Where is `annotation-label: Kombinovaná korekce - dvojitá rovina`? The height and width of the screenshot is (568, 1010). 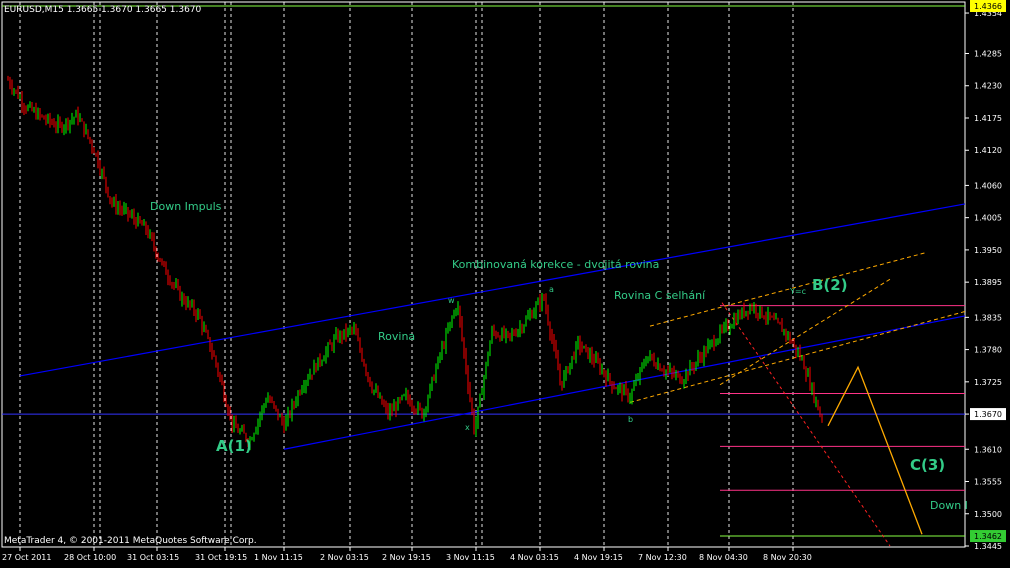 annotation-label: Kombinovaná korekce - dvojitá rovina is located at coordinates (555, 264).